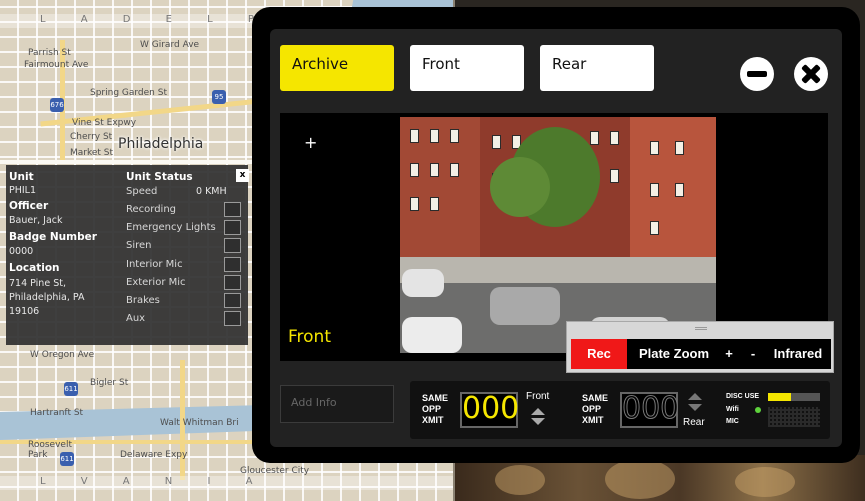 The image size is (865, 501). I want to click on add-camera-button: +, so click(310, 142).